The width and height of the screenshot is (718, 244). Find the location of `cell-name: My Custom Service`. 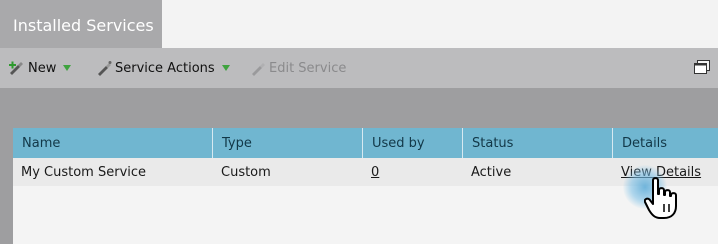

cell-name: My Custom Service is located at coordinates (84, 172).